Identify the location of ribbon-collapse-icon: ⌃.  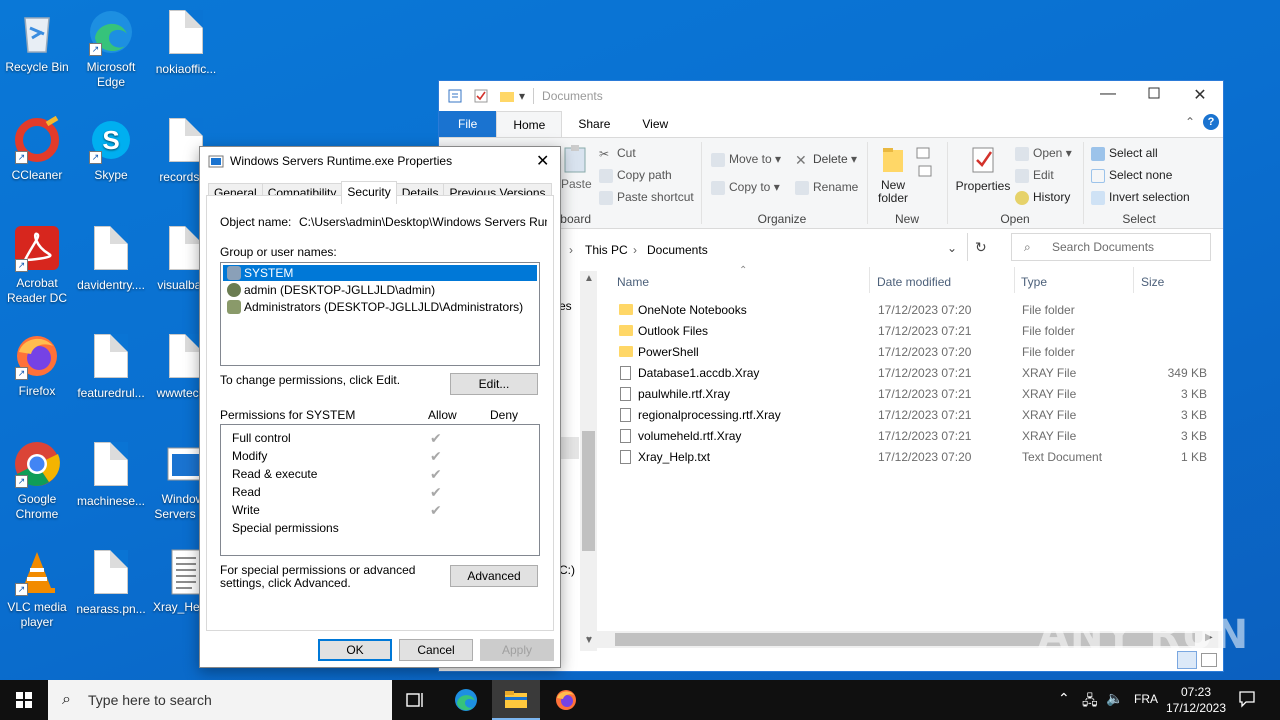
(1190, 122).